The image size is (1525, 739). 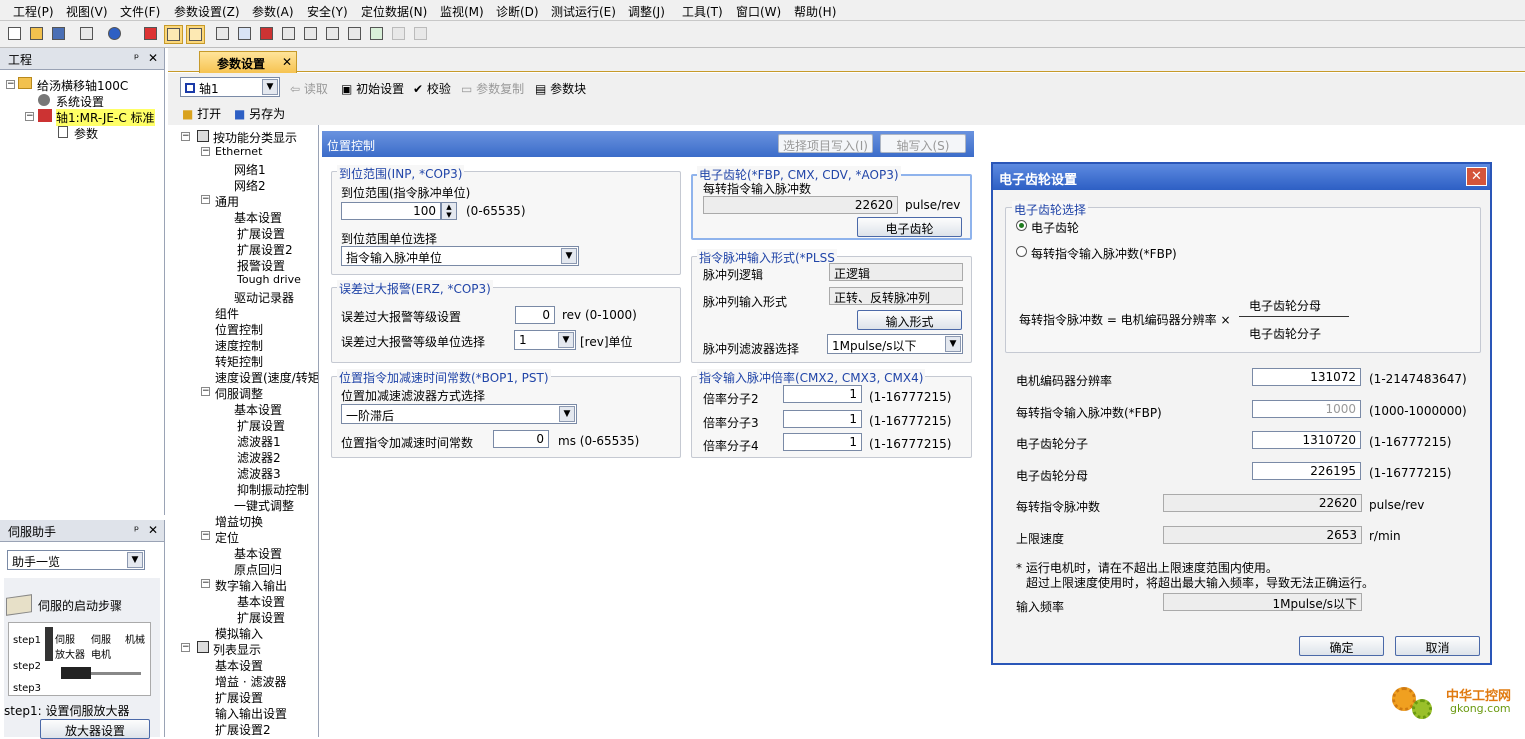 What do you see at coordinates (583, 11) in the screenshot?
I see `menu-test-run: 测试运行(E)` at bounding box center [583, 11].